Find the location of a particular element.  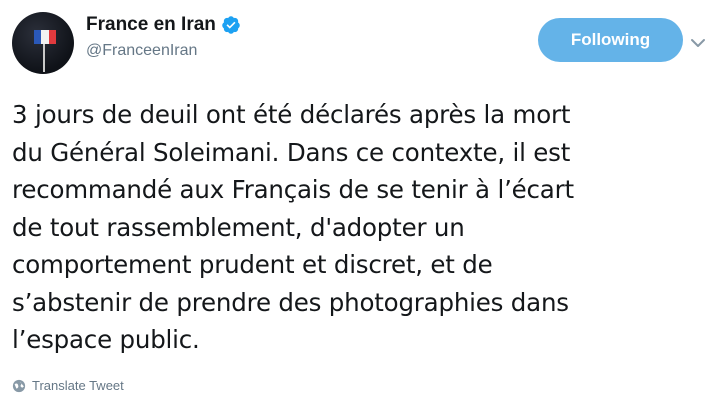

account-info: France en Iran @FranceenIran is located at coordinates (163, 37).